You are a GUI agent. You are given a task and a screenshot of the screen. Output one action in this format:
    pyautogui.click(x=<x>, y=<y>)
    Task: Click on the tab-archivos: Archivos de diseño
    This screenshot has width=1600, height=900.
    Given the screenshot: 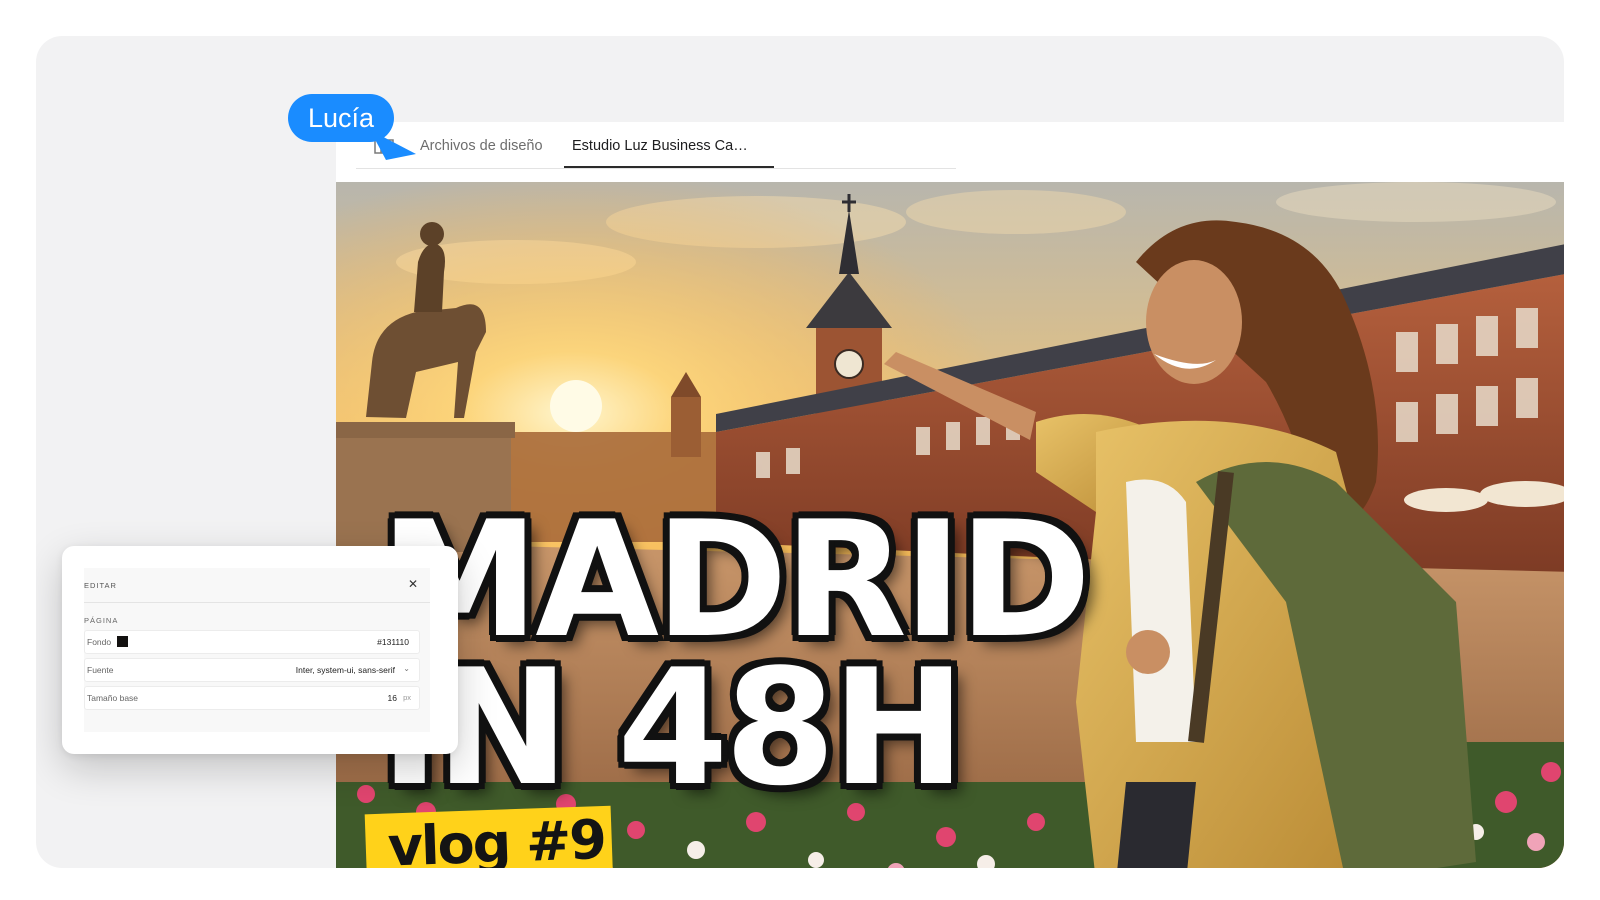 What is the action you would take?
    pyautogui.click(x=481, y=145)
    